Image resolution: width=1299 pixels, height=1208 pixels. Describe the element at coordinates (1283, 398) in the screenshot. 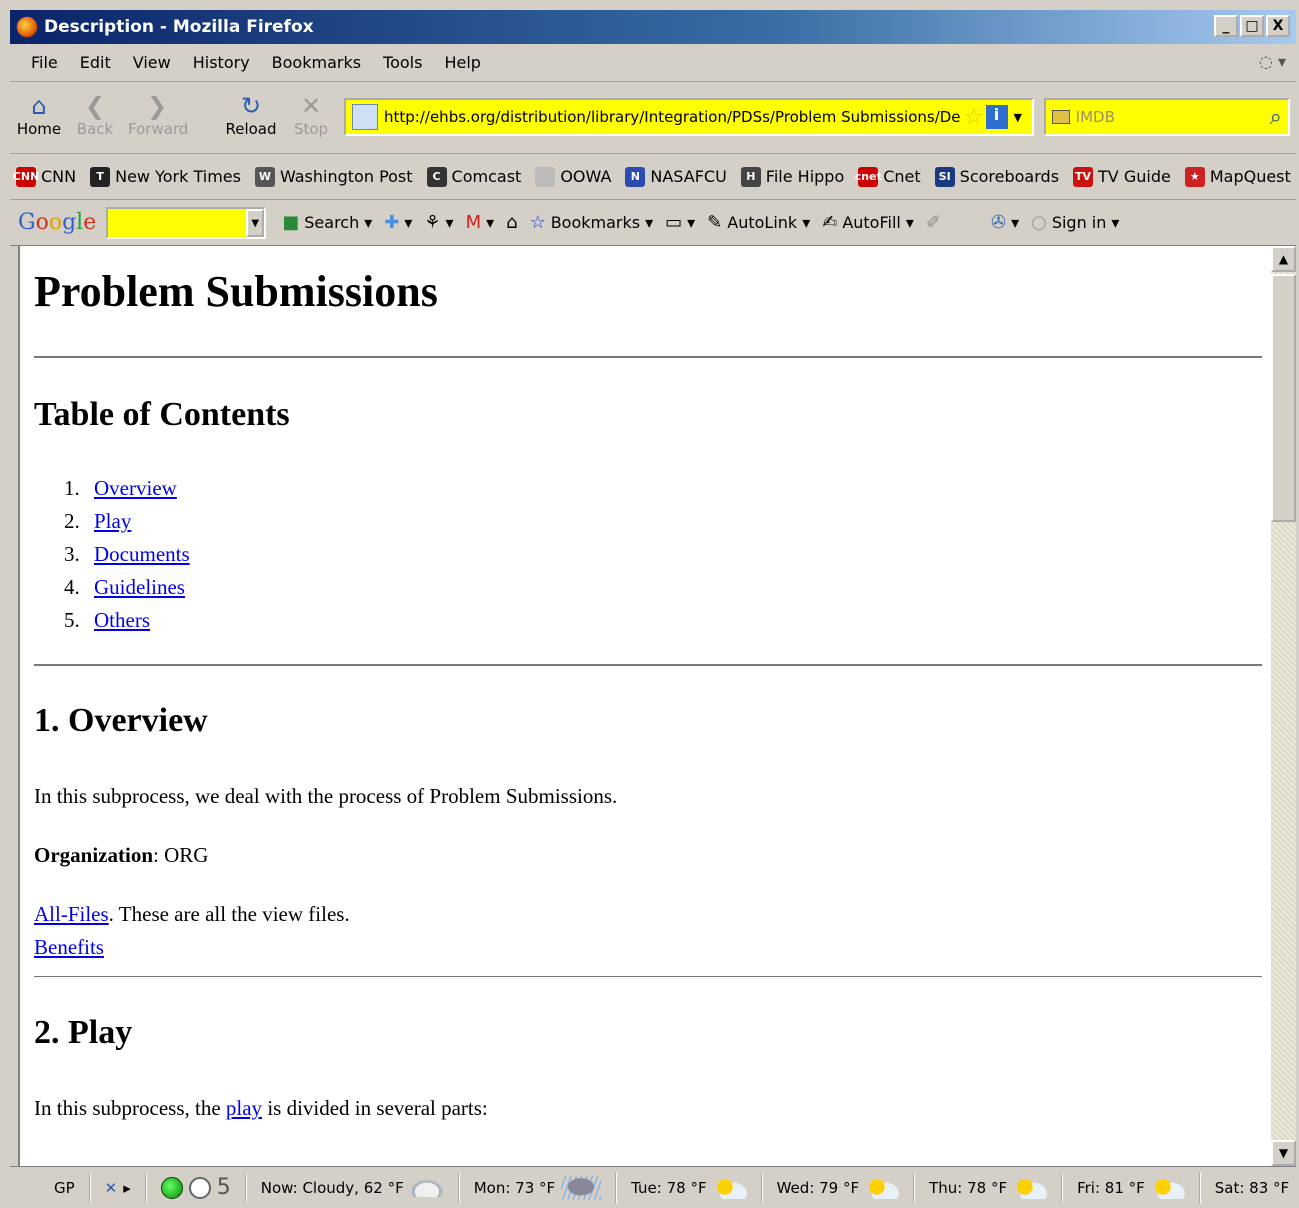

I see `scroll-thumb` at that location.